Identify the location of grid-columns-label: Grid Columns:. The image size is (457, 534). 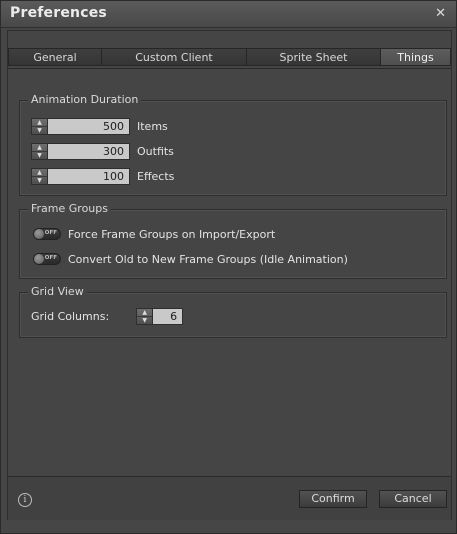
(70, 316).